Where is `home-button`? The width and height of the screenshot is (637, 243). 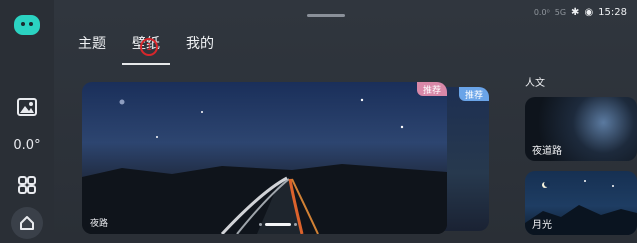 home-button is located at coordinates (27, 223).